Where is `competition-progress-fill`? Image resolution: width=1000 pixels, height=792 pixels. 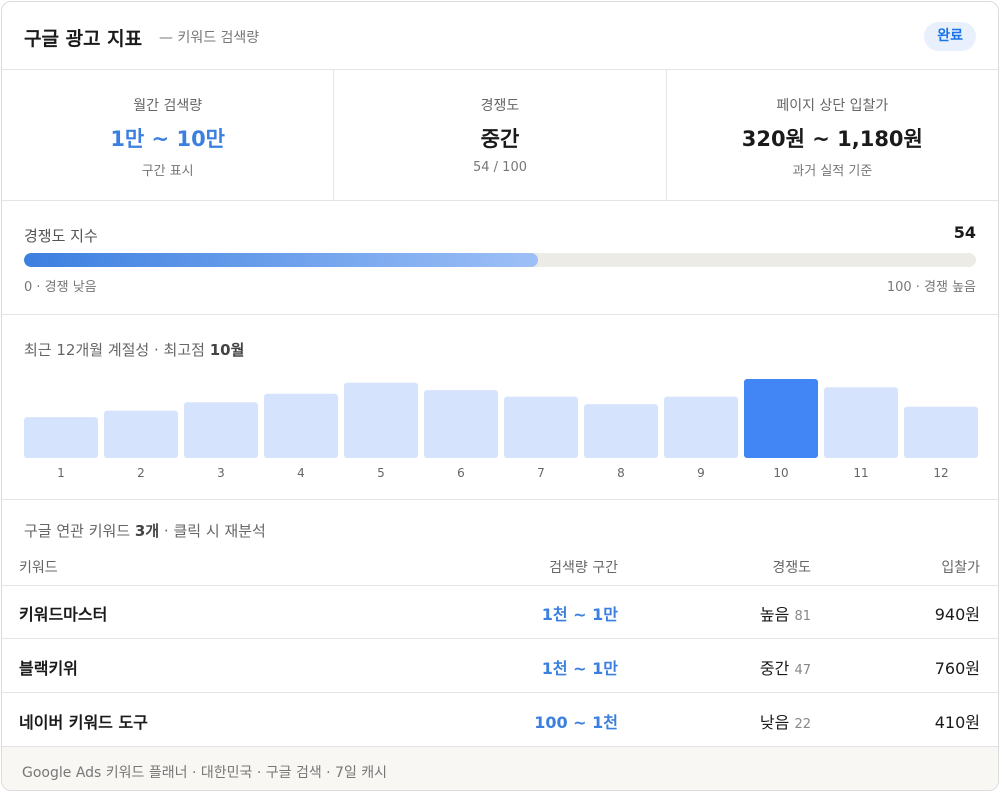
competition-progress-fill is located at coordinates (281, 260).